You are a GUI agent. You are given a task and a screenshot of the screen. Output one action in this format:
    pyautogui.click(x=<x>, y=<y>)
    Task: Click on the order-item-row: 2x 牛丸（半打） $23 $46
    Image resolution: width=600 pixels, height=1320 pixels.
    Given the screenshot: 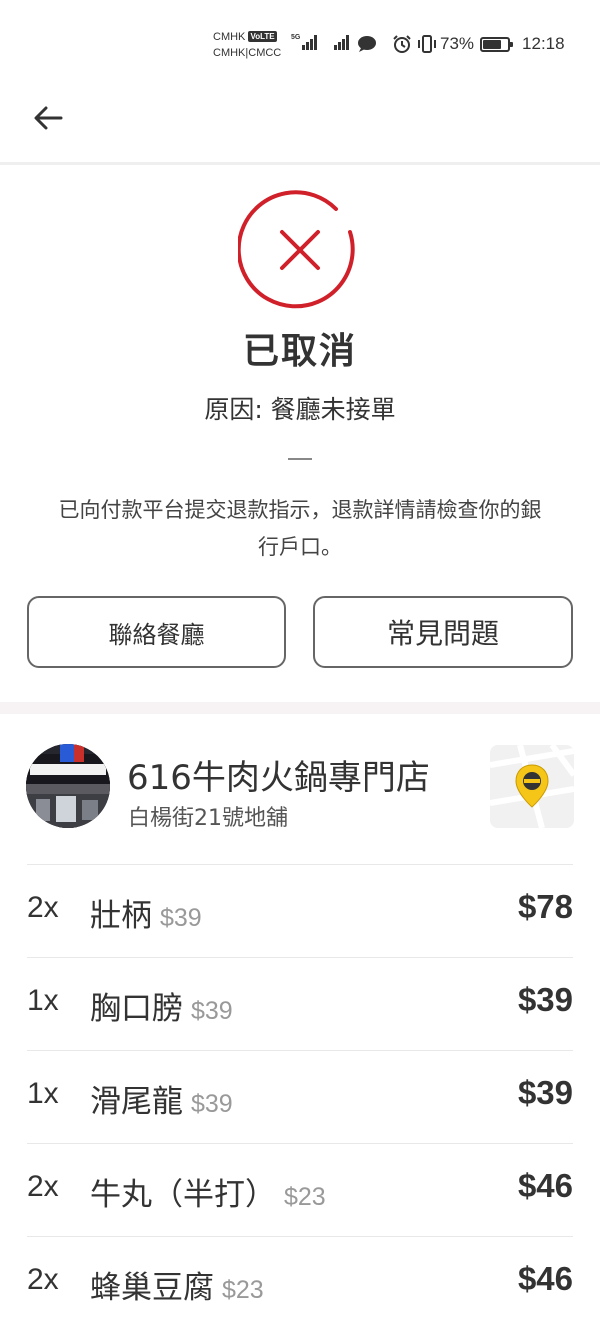 What is the action you would take?
    pyautogui.click(x=300, y=1189)
    